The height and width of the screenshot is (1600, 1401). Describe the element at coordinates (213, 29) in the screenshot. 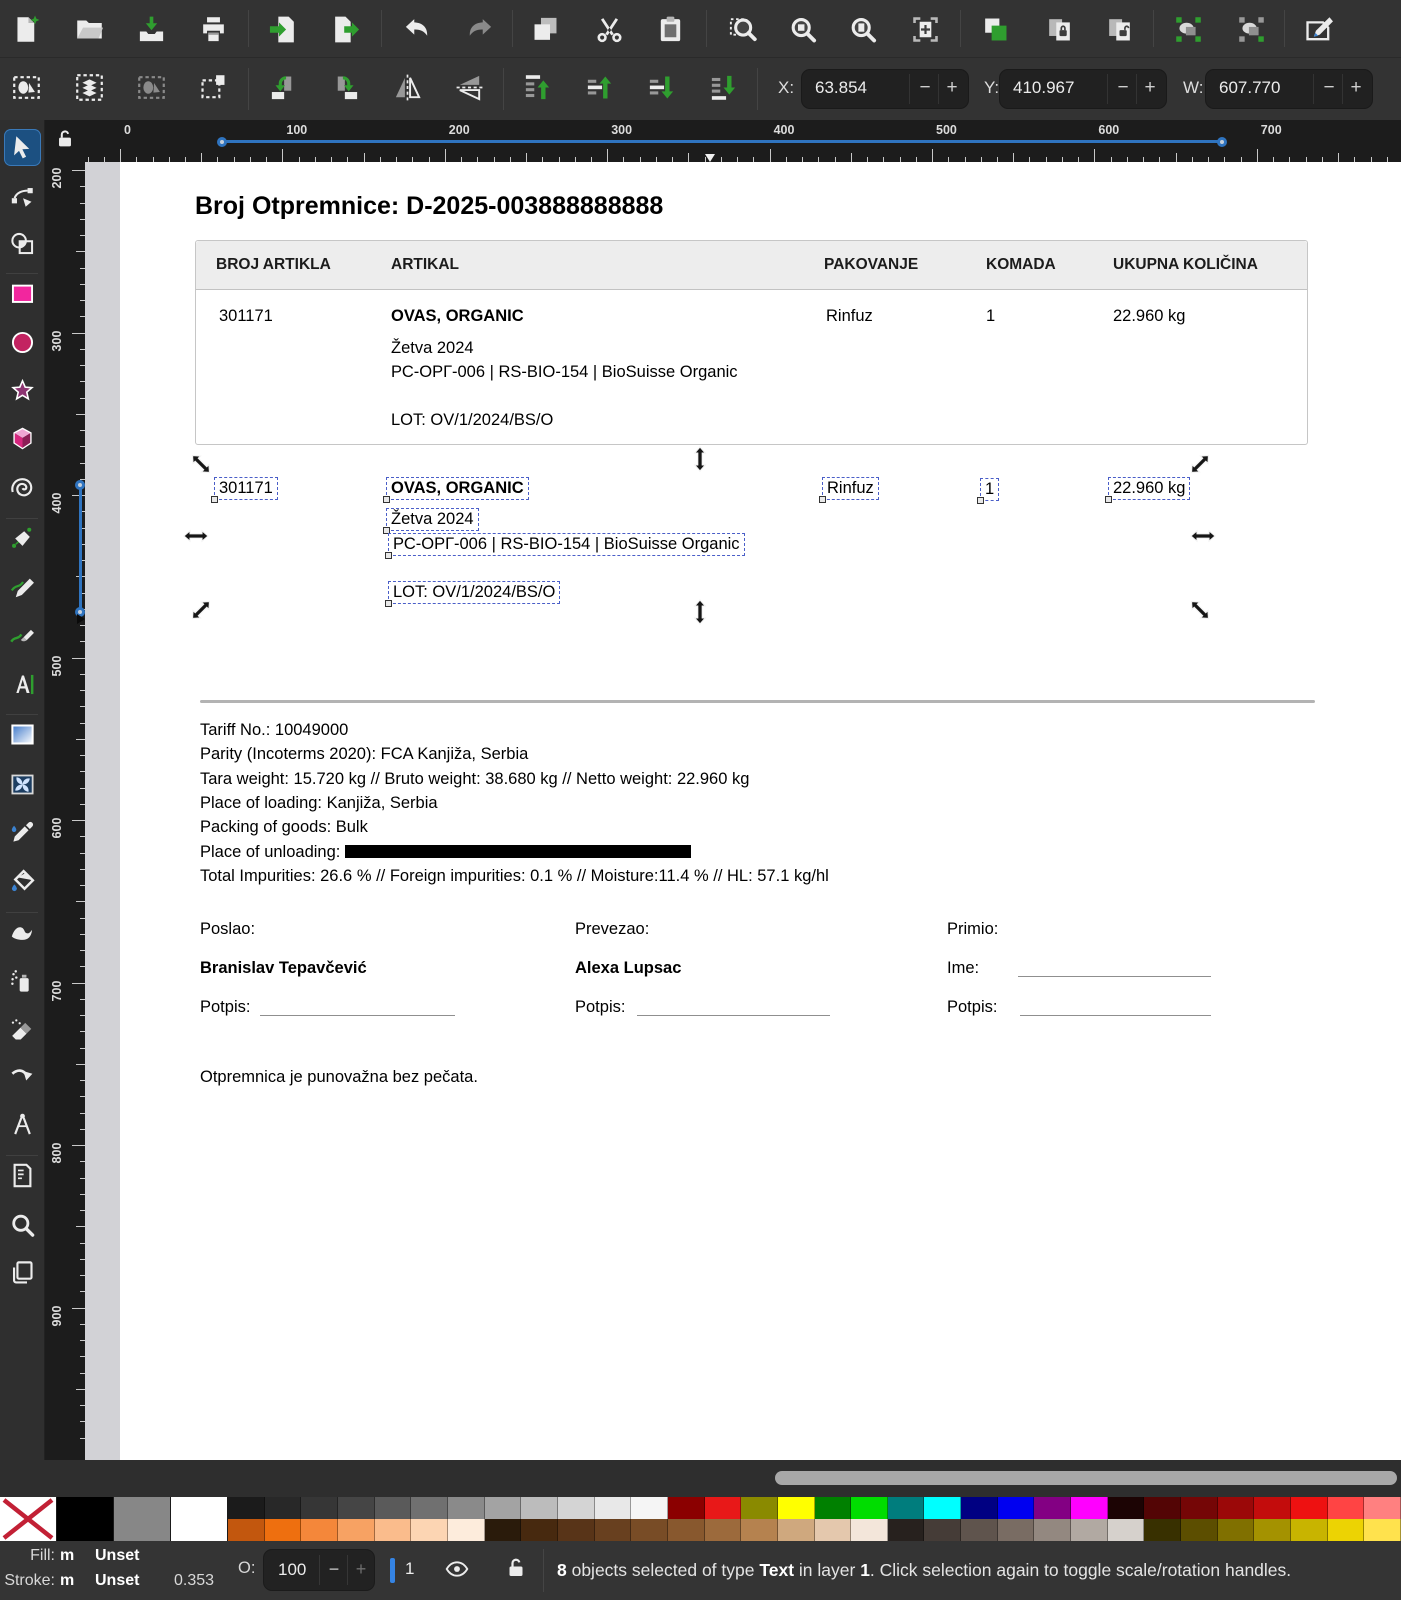

I see `print-document-button` at that location.